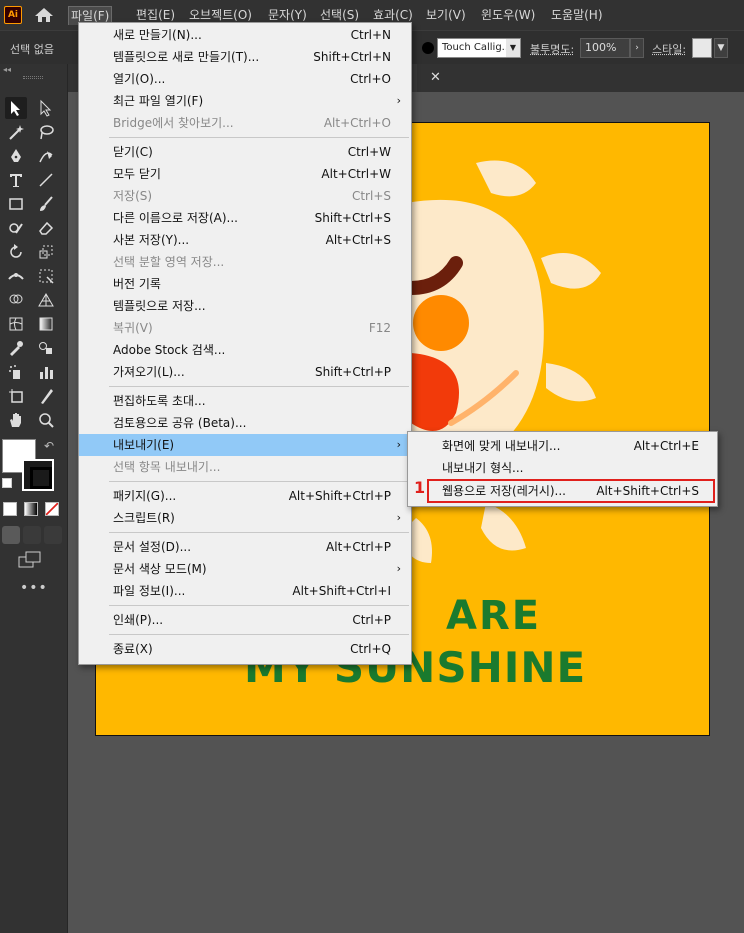 The image size is (744, 933). Describe the element at coordinates (46, 252) in the screenshot. I see `scale-icon` at that location.